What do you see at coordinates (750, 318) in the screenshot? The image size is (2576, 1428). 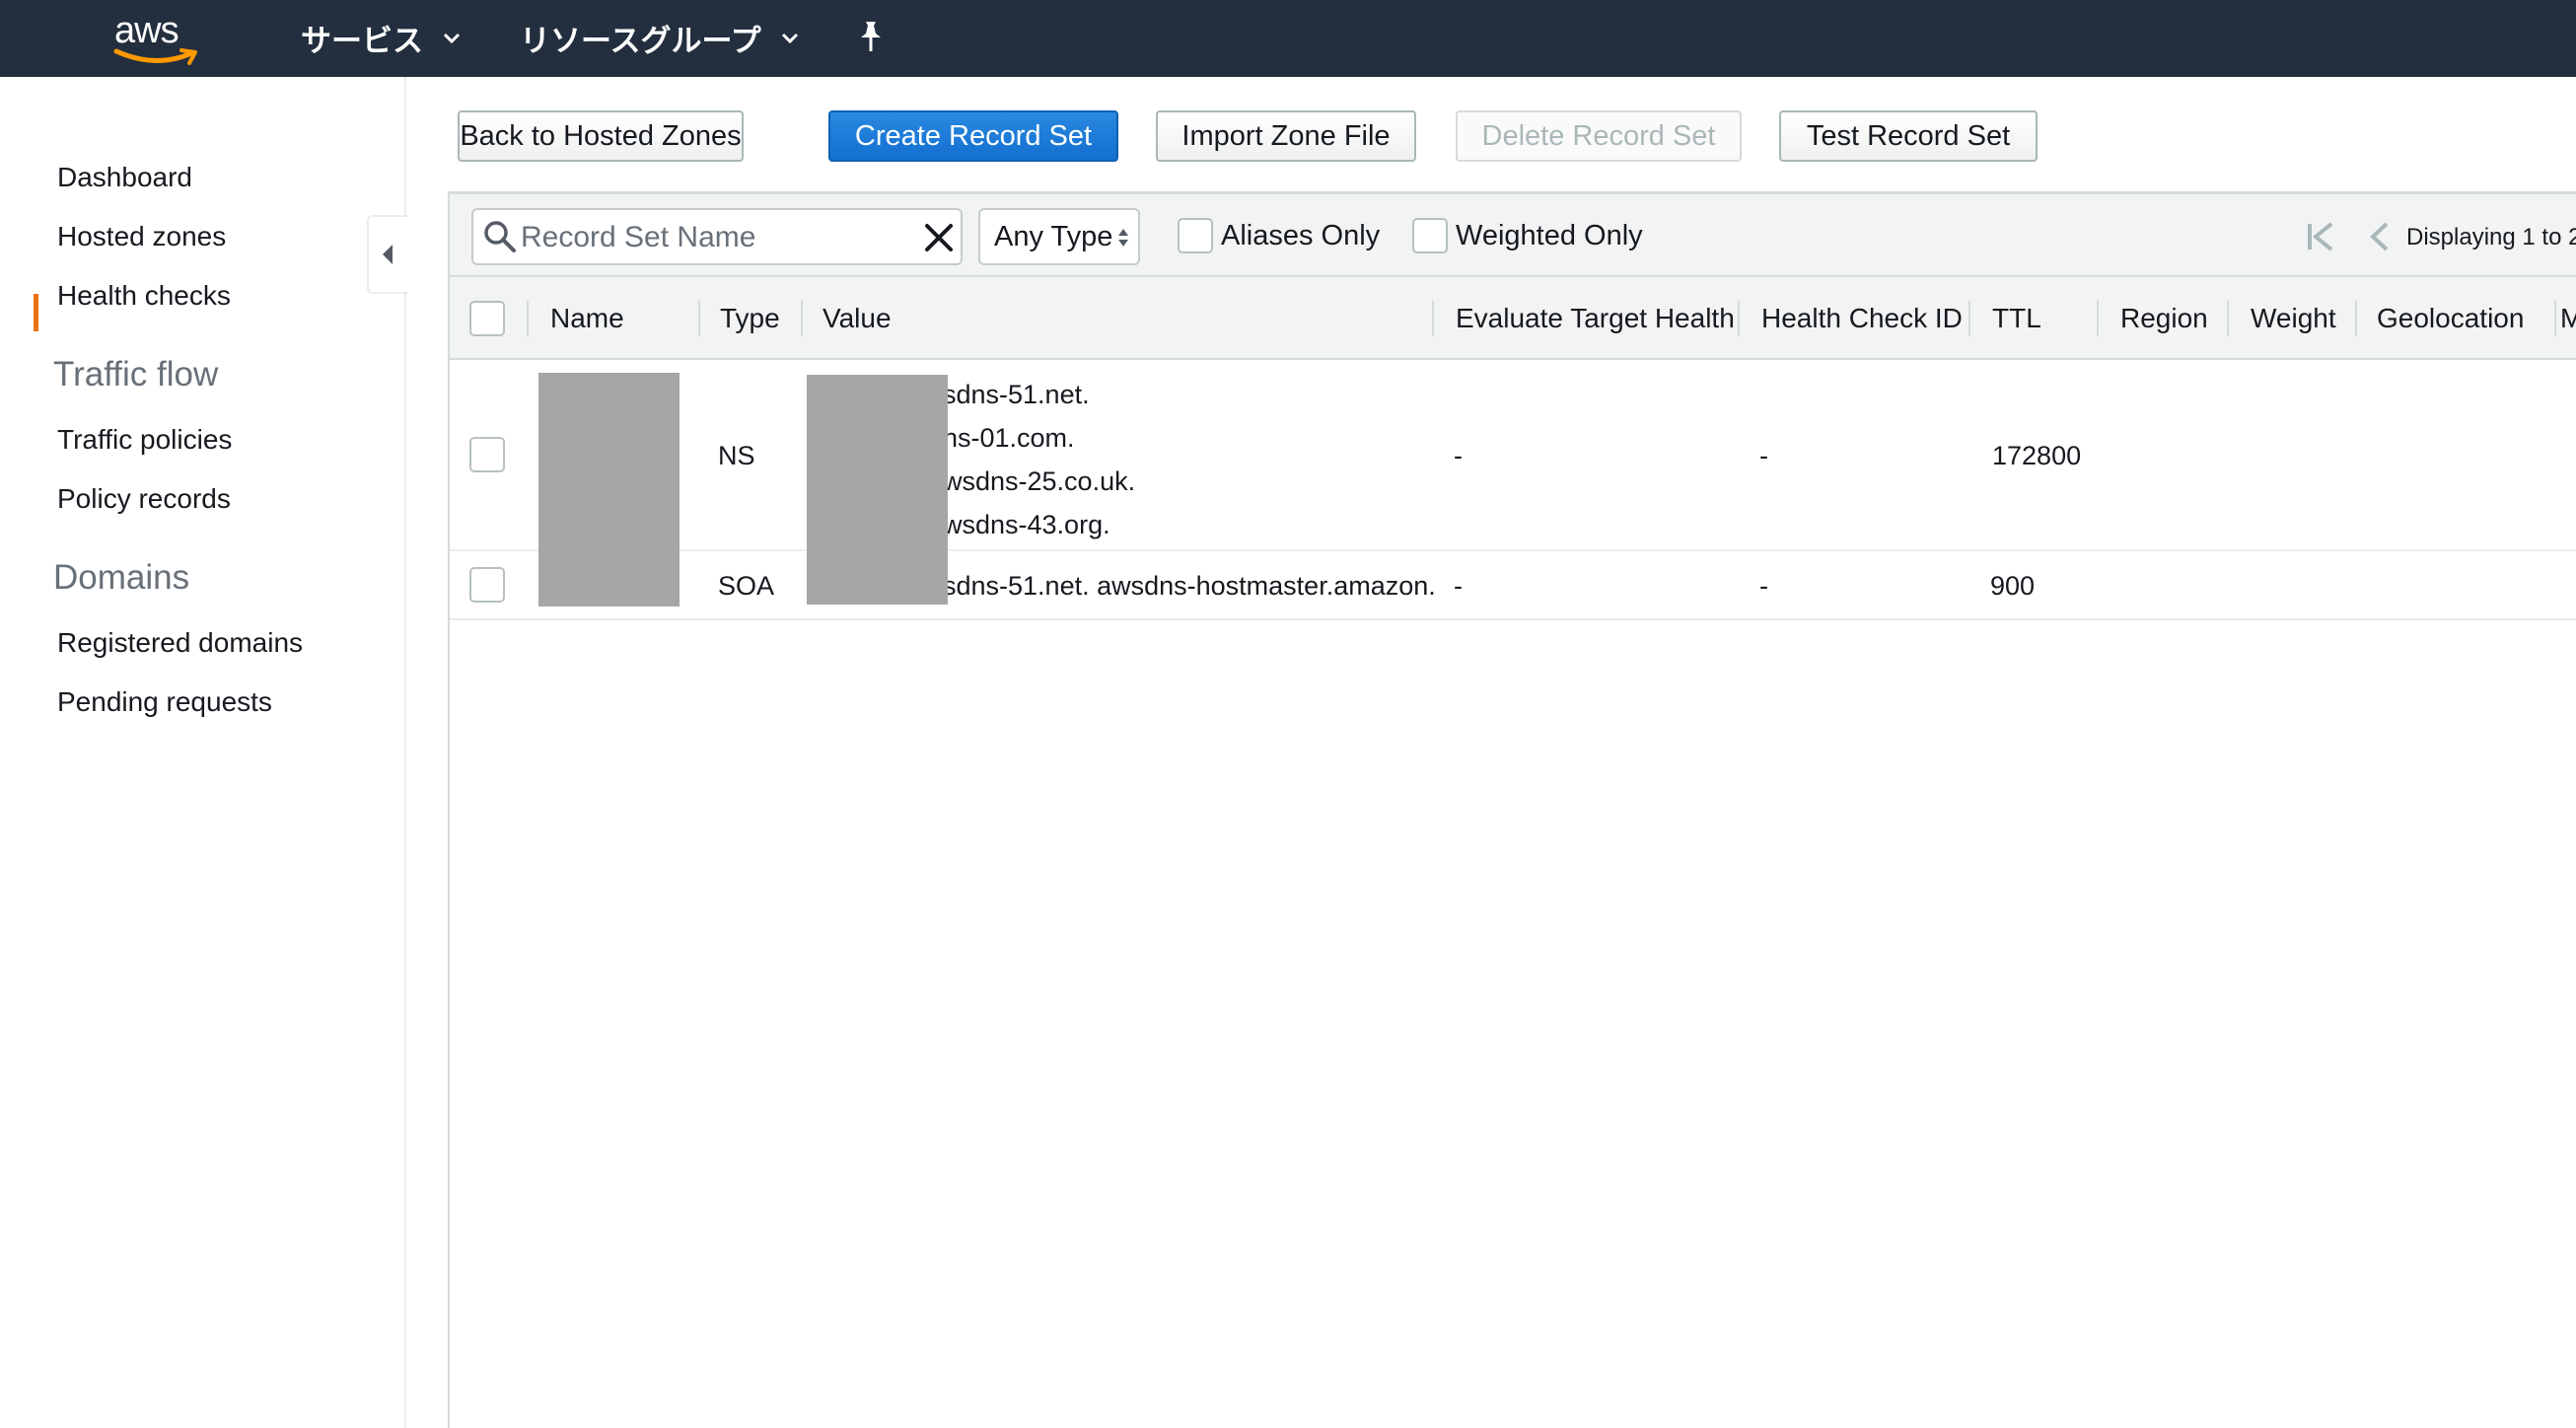 I see `column-header-type: Type` at bounding box center [750, 318].